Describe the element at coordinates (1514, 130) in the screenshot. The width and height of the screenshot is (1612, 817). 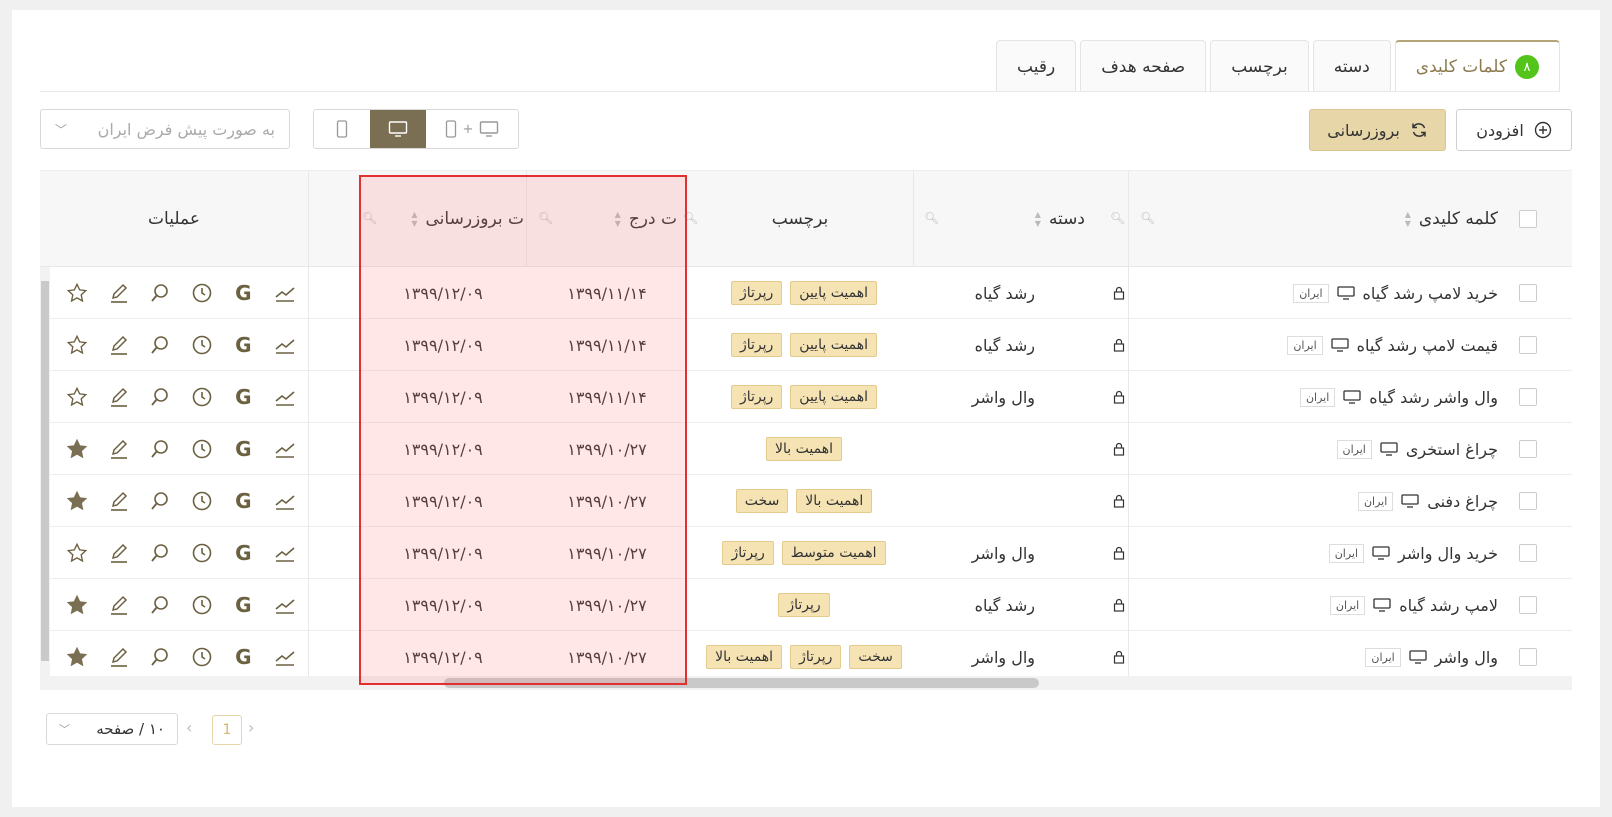
I see `add-button: افزودن` at that location.